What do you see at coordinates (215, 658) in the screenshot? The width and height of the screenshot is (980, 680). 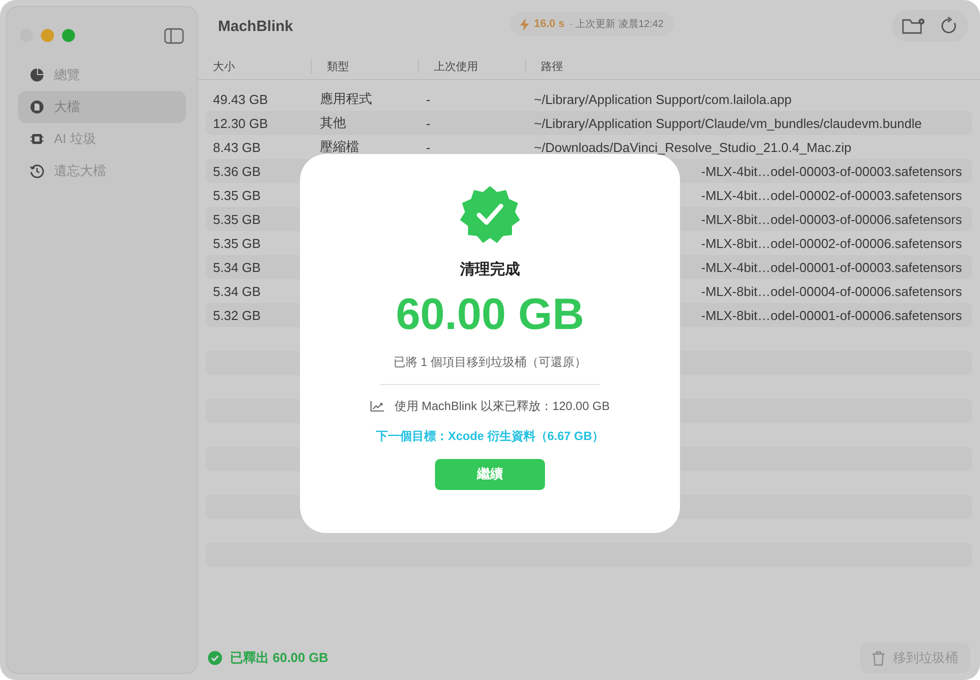 I see `check-circle-icon` at bounding box center [215, 658].